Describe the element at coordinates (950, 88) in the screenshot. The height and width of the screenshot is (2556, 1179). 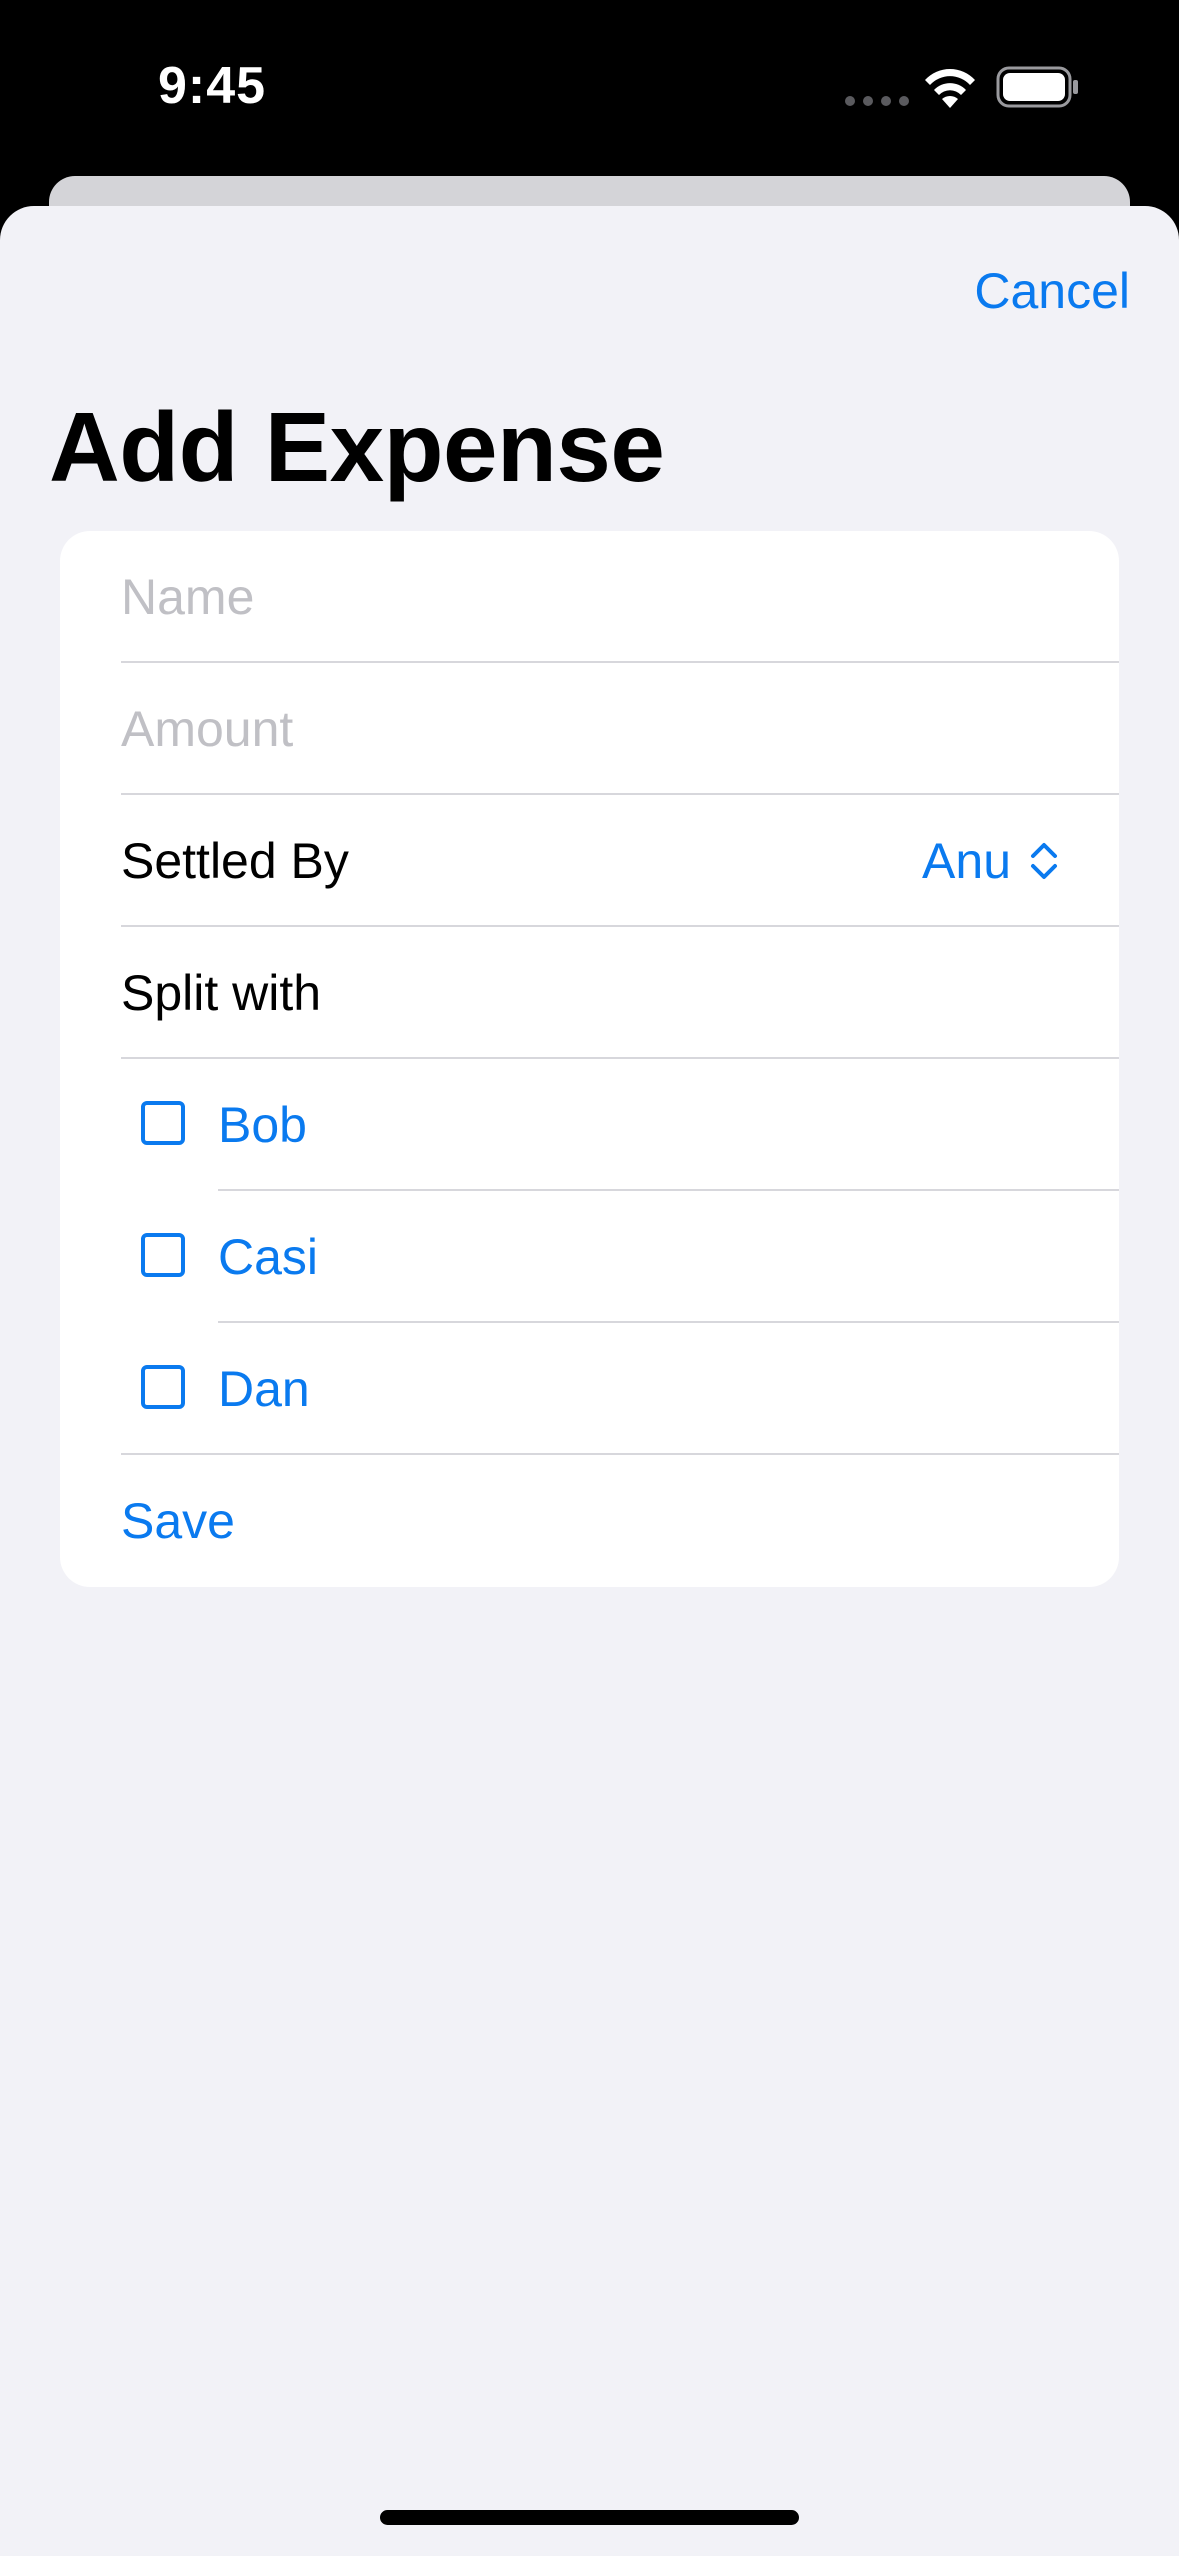
I see `wifi-icon` at that location.